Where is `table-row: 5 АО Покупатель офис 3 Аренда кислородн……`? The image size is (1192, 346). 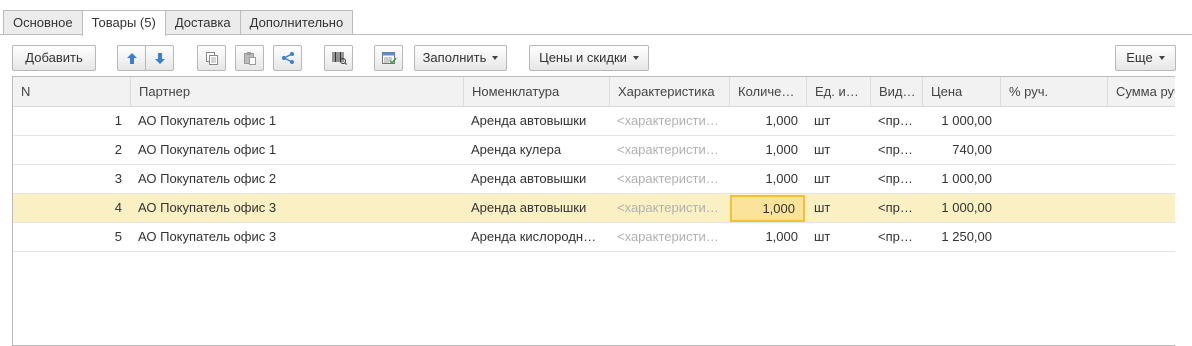 table-row: 5 АО Покупатель офис 3 Аренда кислородн…… is located at coordinates (594, 237).